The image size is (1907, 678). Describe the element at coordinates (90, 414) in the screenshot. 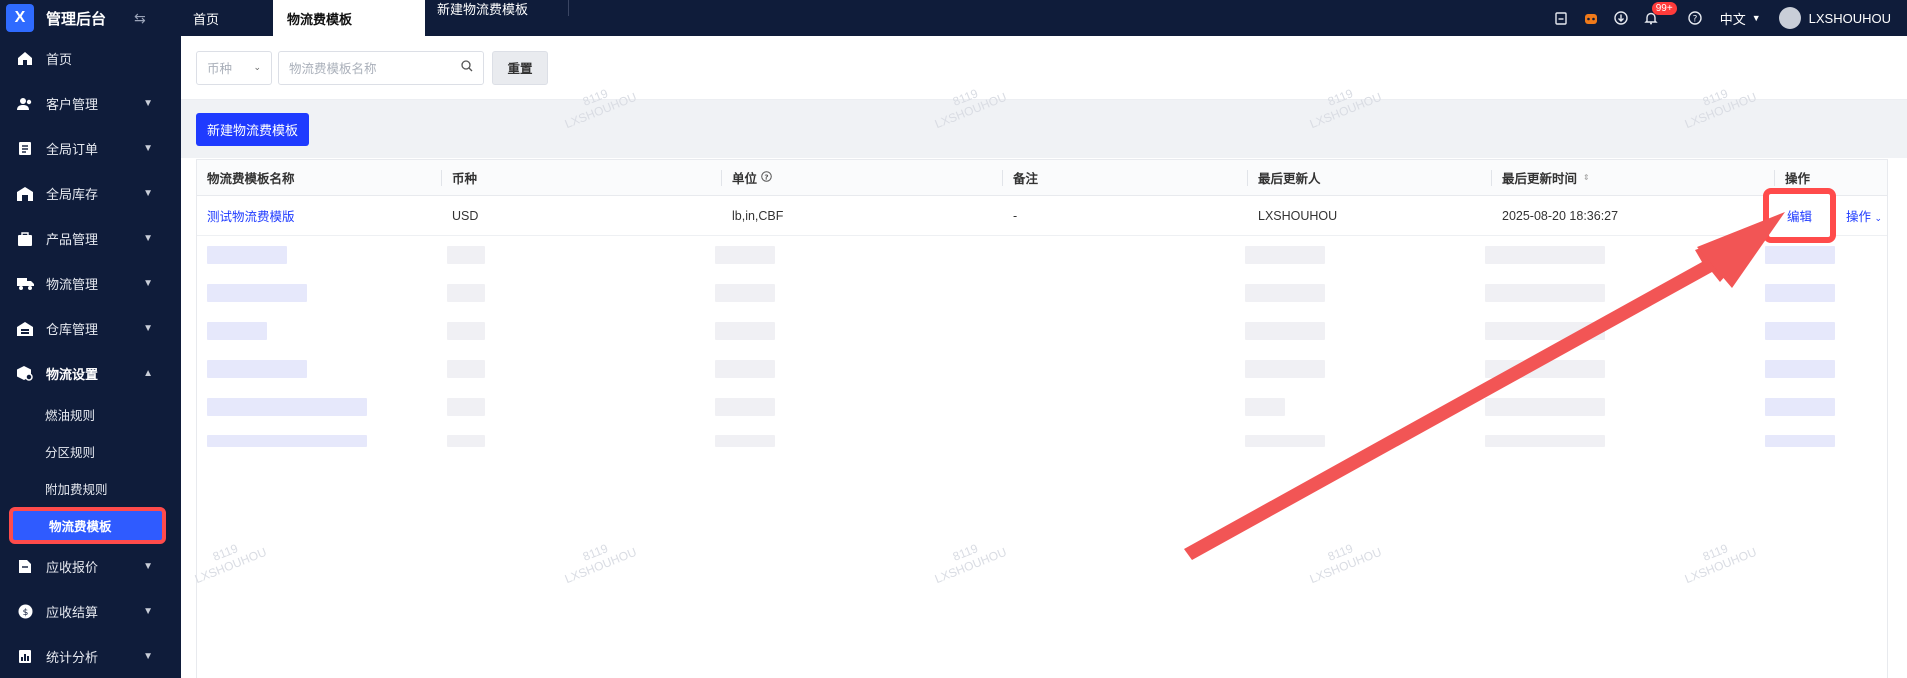

I see `sidebar-subitem-fuel-rules: 燃油规则` at that location.